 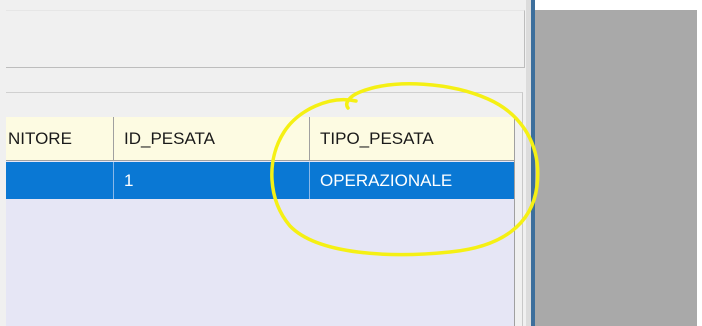 I want to click on cell-id-pesata: 1, so click(x=212, y=180).